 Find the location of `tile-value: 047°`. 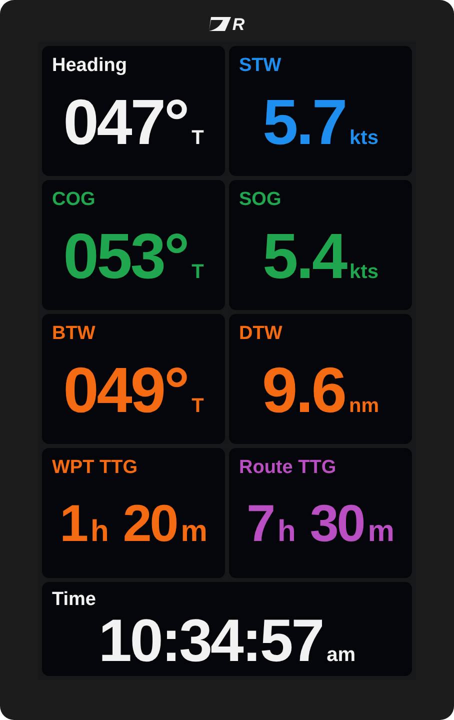

tile-value: 047° is located at coordinates (125, 122).